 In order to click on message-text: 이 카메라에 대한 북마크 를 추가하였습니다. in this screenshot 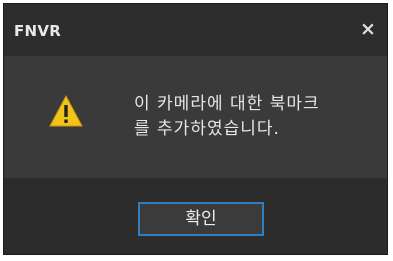, I will do `click(227, 116)`.